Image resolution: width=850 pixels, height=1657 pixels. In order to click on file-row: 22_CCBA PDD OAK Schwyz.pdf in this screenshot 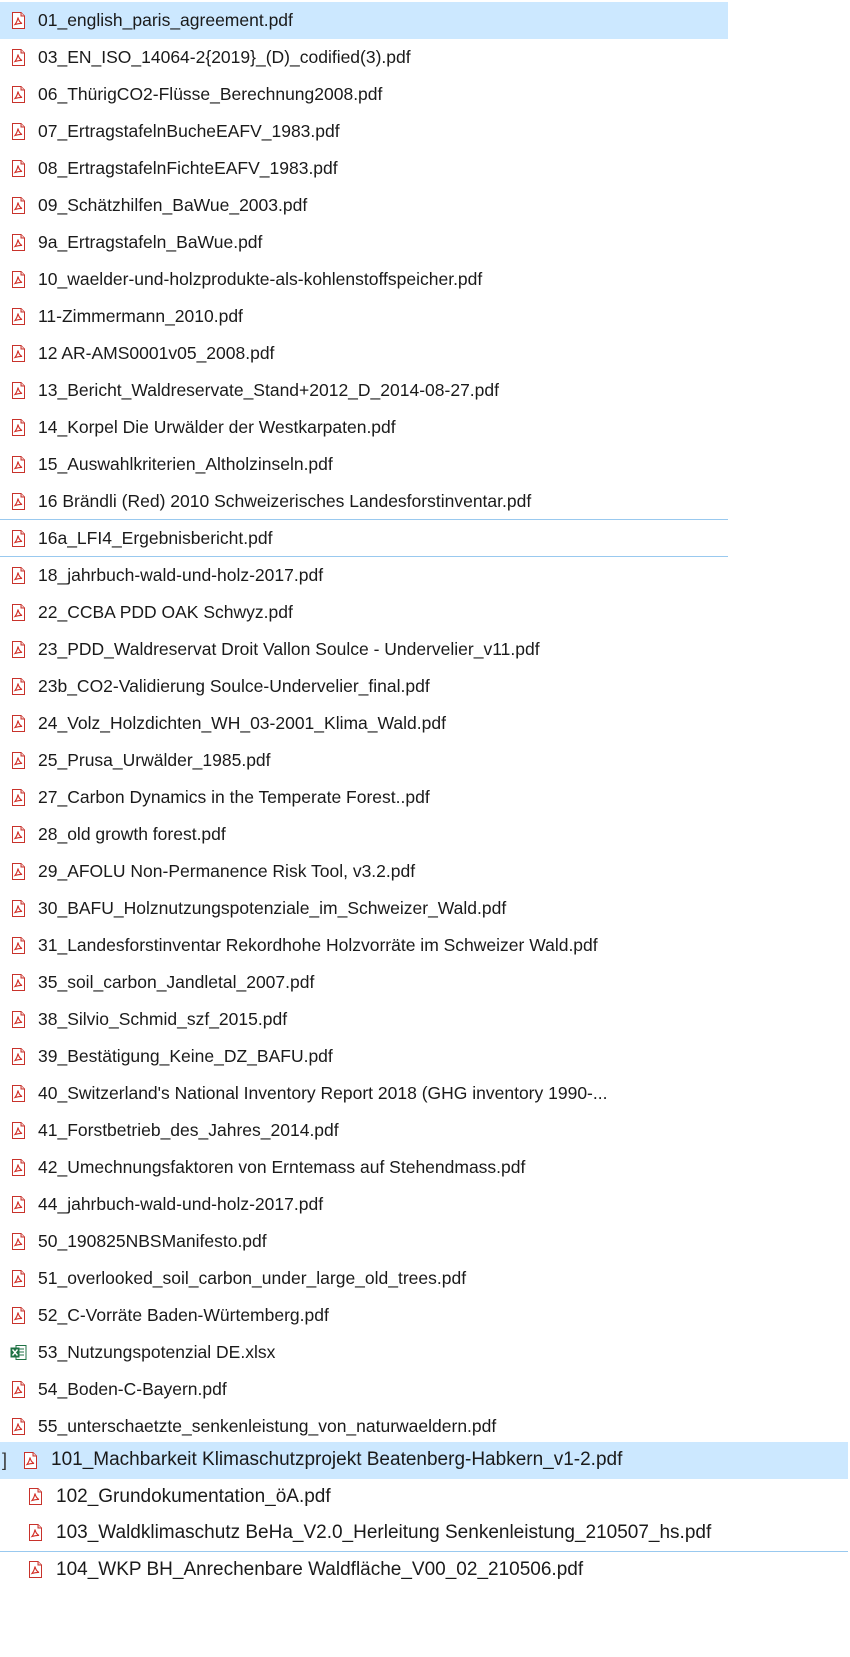, I will do `click(364, 612)`.